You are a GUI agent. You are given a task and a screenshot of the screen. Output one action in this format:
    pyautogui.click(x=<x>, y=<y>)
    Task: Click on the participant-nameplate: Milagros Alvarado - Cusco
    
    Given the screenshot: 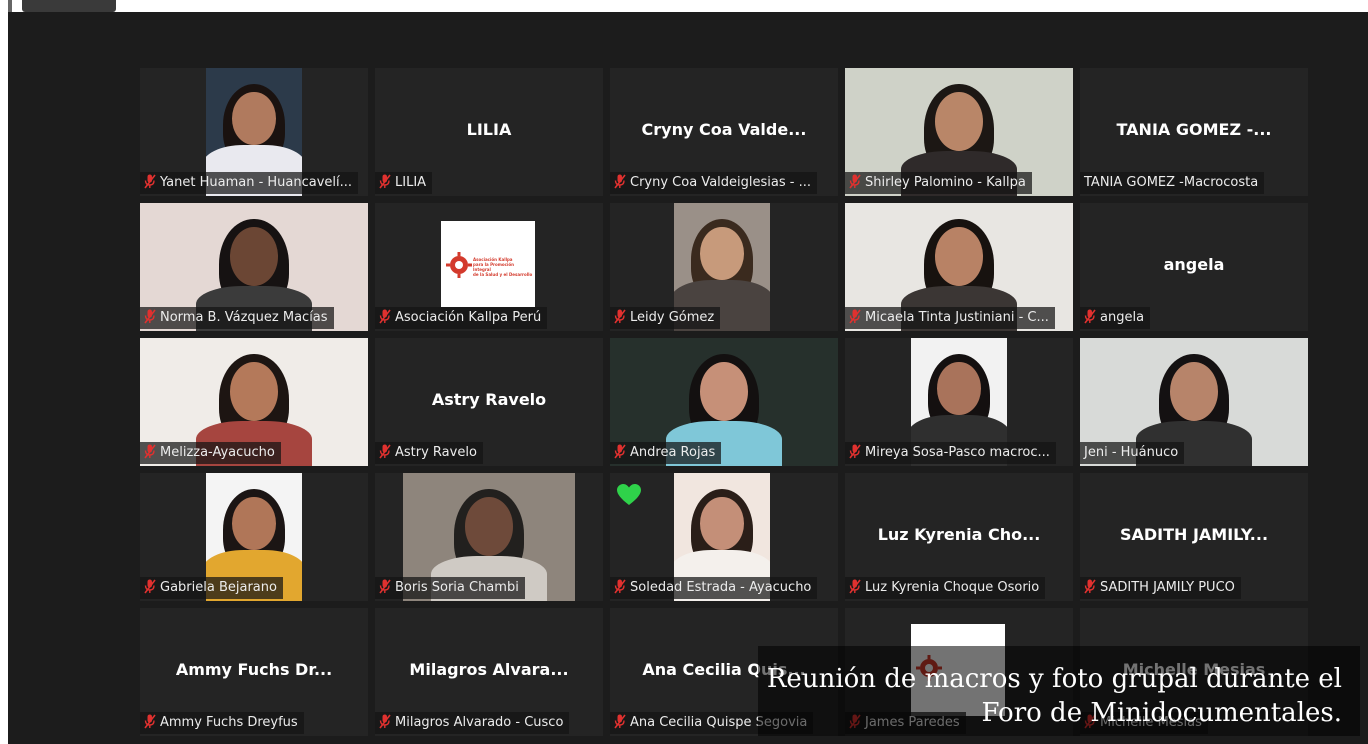 What is the action you would take?
    pyautogui.click(x=472, y=723)
    